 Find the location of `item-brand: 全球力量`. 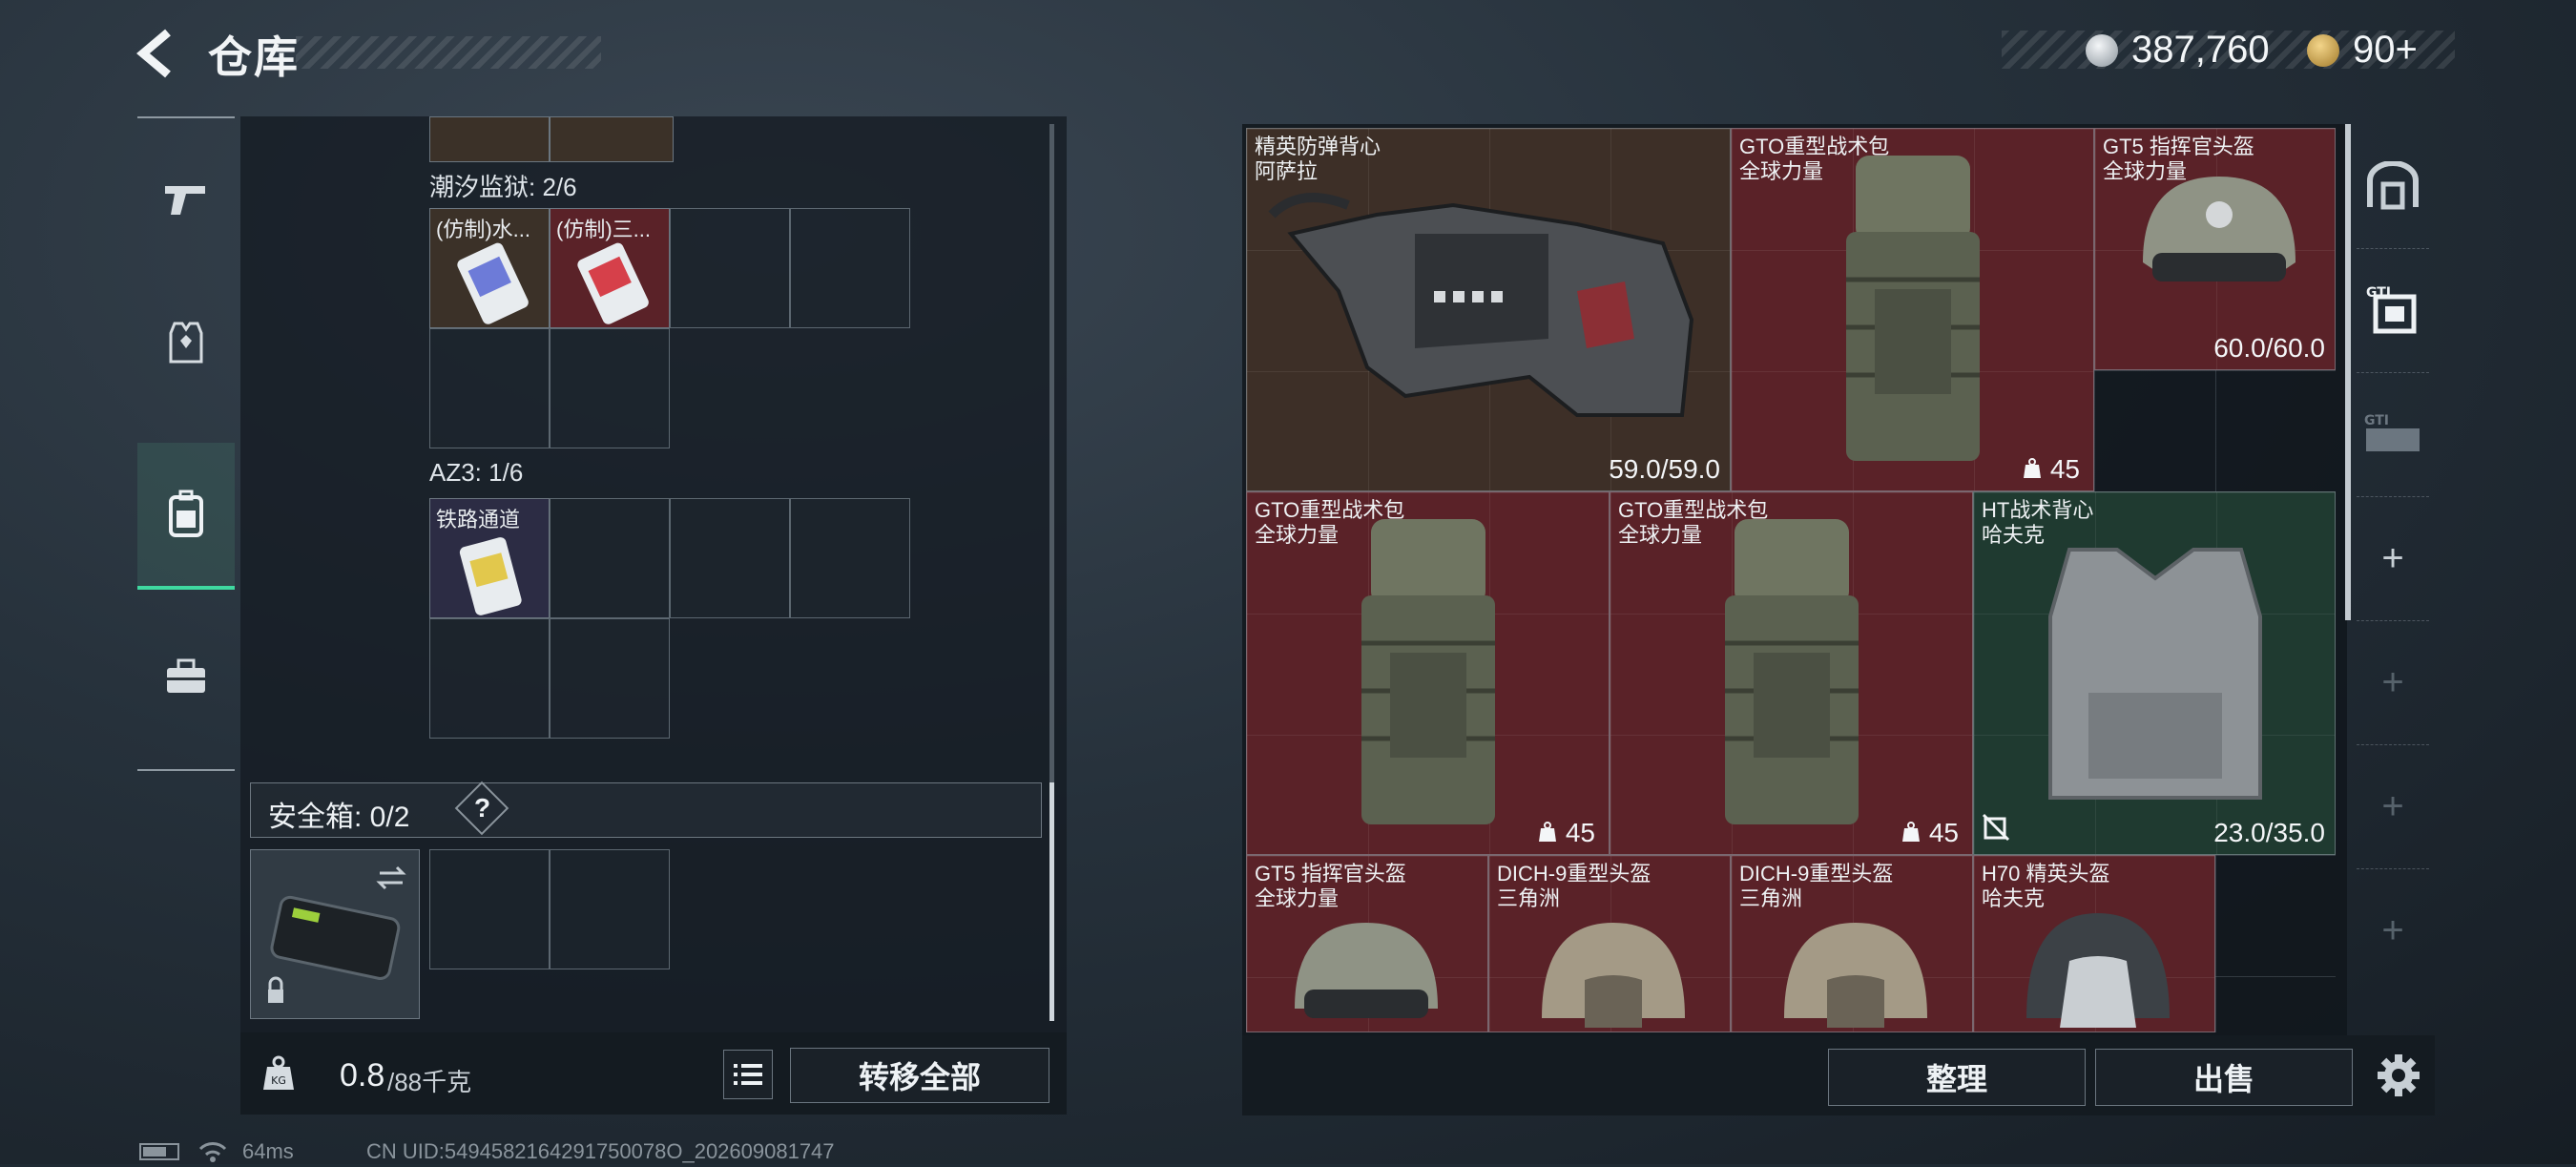

item-brand: 全球力量 is located at coordinates (1297, 898).